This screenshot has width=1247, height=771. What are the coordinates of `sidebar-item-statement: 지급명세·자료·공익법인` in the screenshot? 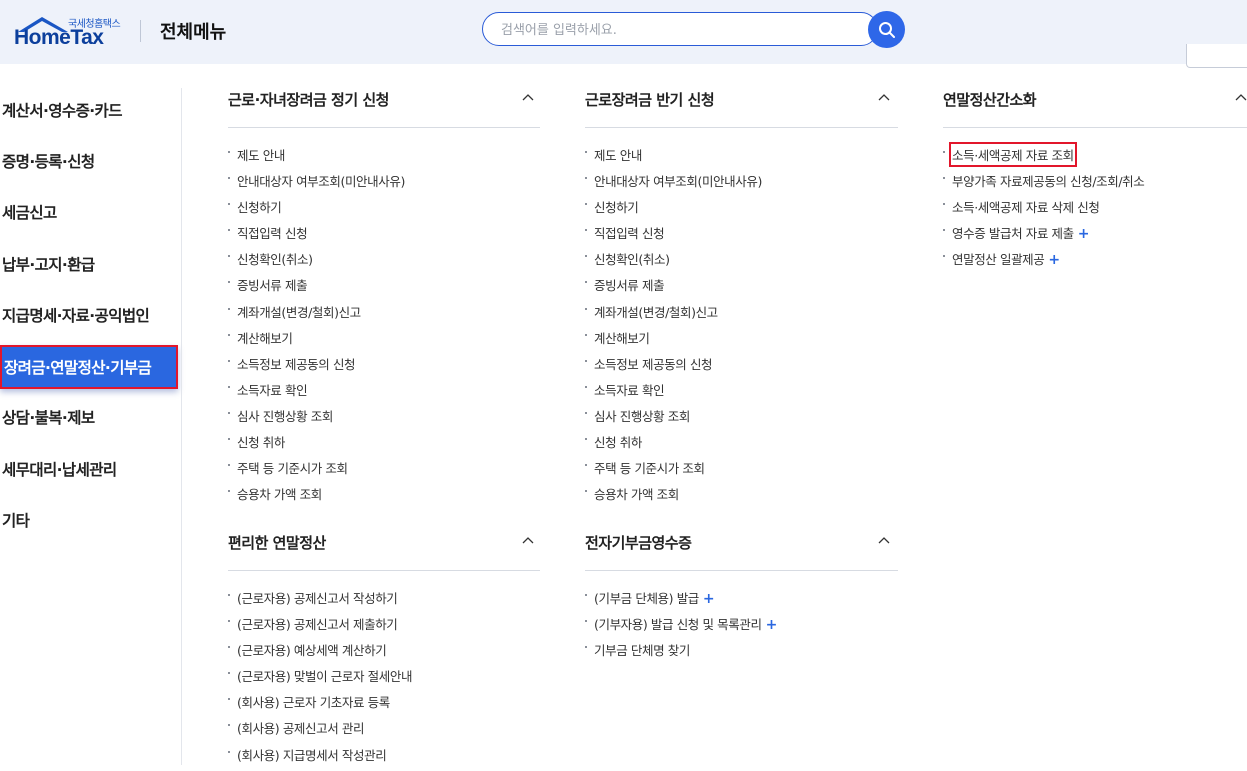 It's located at (89, 315).